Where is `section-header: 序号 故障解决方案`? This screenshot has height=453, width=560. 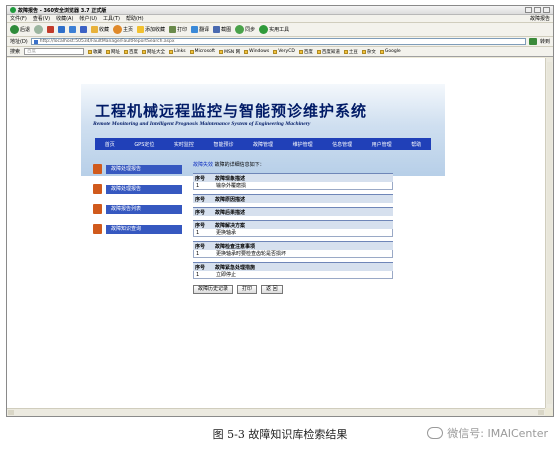 section-header: 序号 故障解决方案 is located at coordinates (293, 224).